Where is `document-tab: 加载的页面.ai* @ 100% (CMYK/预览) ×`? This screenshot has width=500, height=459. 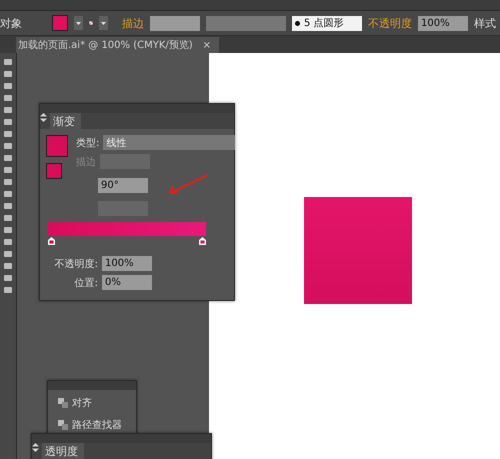
document-tab: 加载的页面.ai* @ 100% (CMYK/预览) × is located at coordinates (118, 45).